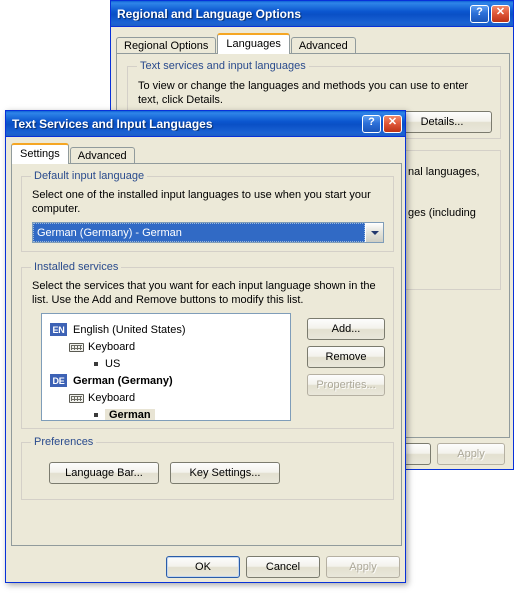 The width and height of the screenshot is (514, 593). What do you see at coordinates (58, 329) in the screenshot?
I see `language-badge-en: EN` at bounding box center [58, 329].